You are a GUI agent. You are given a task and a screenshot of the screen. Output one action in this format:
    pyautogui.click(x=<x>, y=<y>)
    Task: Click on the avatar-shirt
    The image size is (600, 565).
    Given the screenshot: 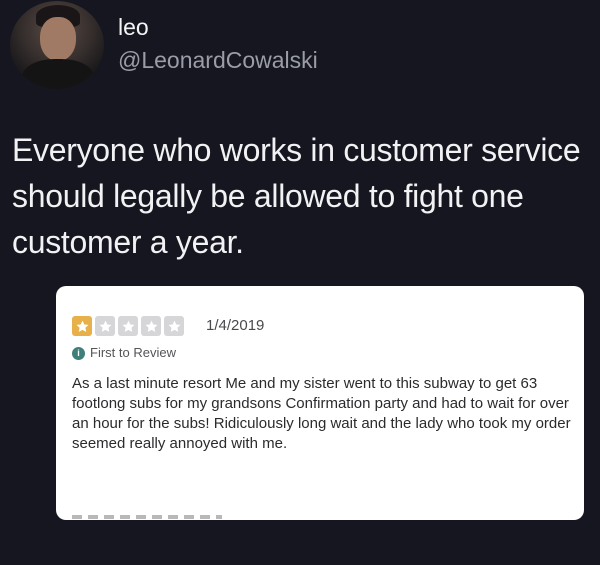 What is the action you would take?
    pyautogui.click(x=58, y=74)
    